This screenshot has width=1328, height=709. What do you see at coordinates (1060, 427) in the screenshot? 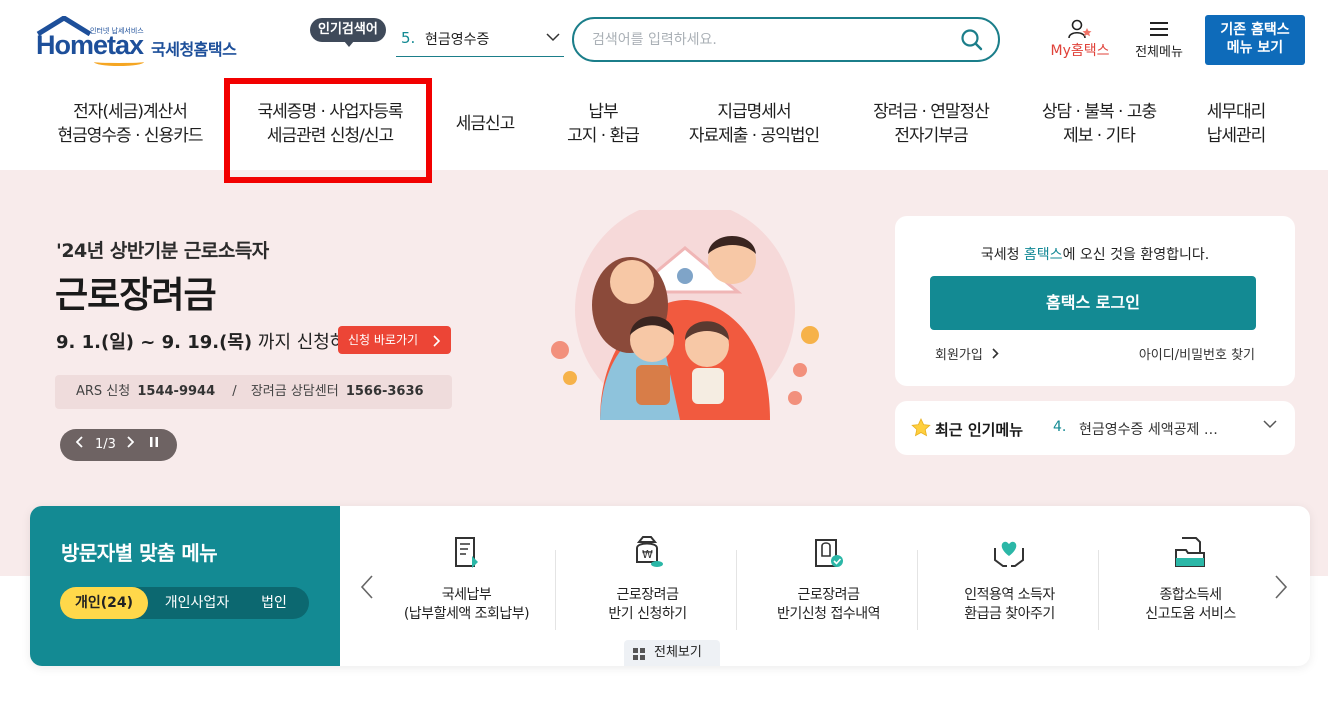
I see `popular-menu-rank: 4.` at bounding box center [1060, 427].